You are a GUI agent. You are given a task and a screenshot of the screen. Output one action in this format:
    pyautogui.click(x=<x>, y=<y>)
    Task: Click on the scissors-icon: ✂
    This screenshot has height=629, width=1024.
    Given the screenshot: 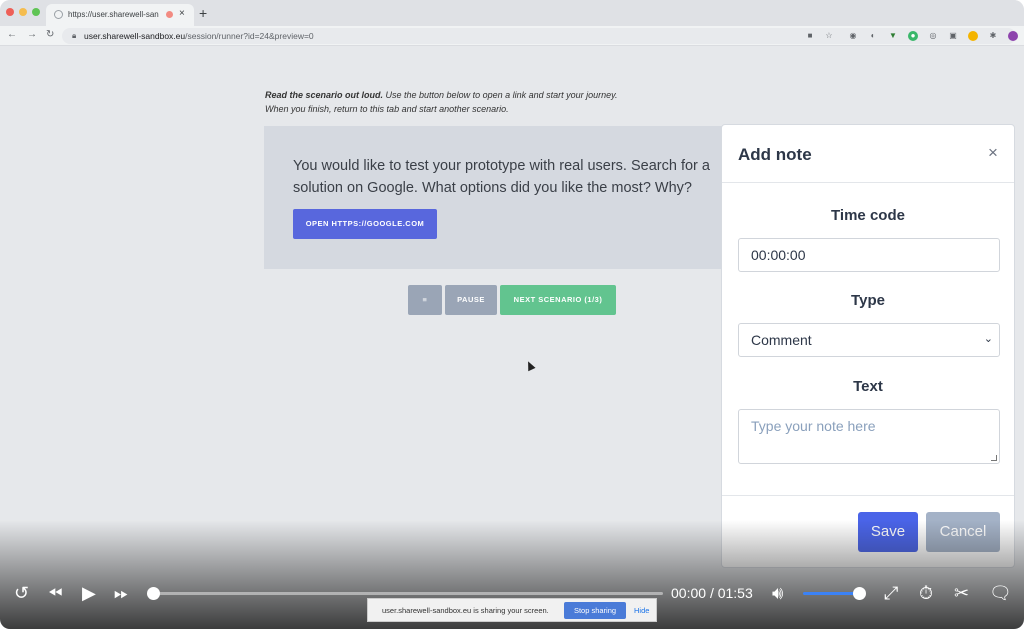 What is the action you would take?
    pyautogui.click(x=961, y=593)
    